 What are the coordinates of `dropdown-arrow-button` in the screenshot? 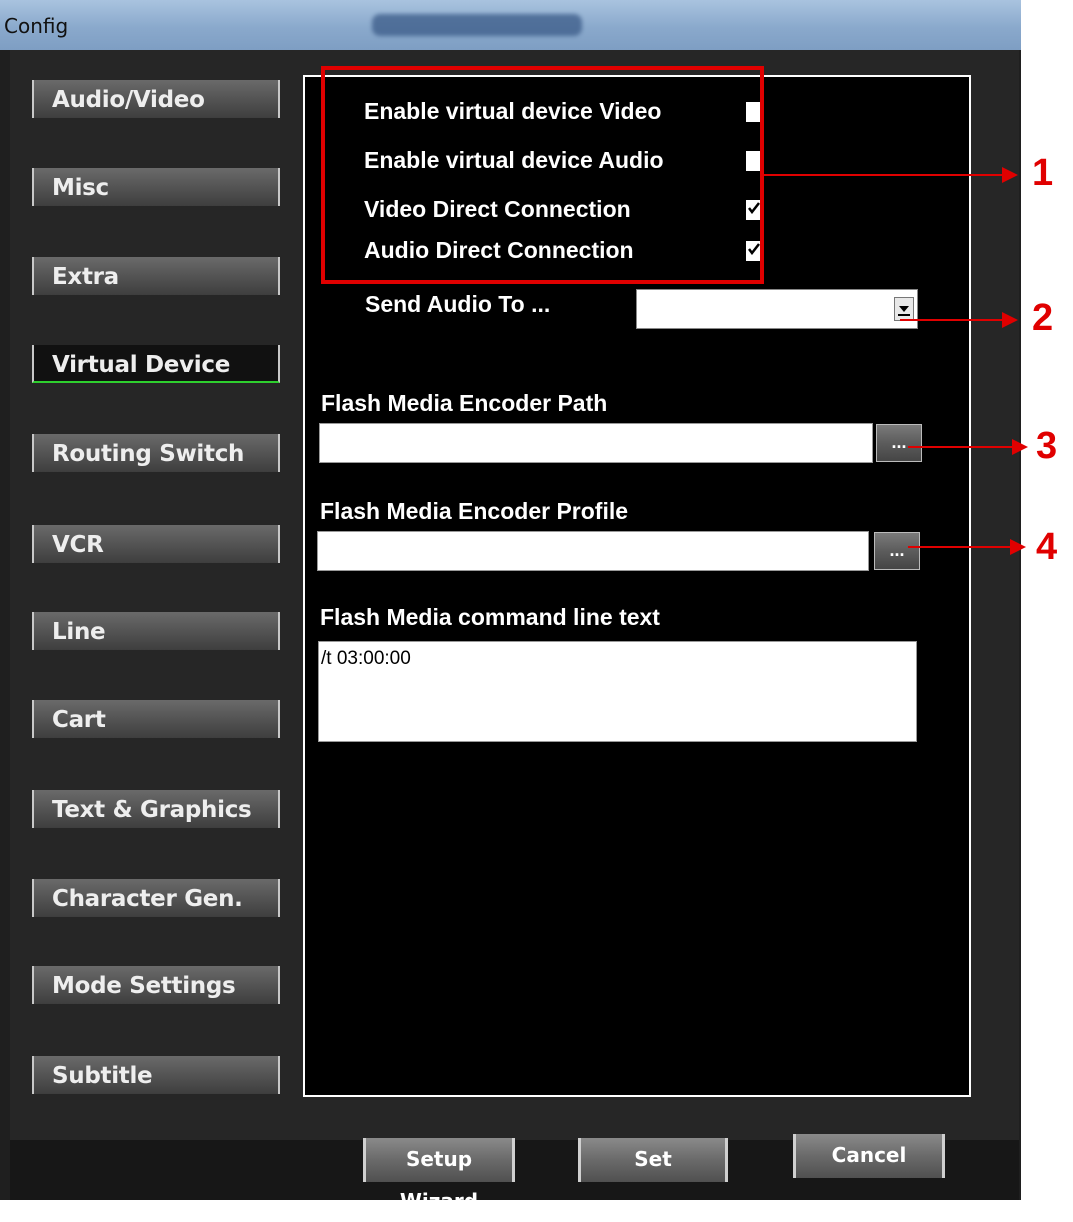 It's located at (904, 309).